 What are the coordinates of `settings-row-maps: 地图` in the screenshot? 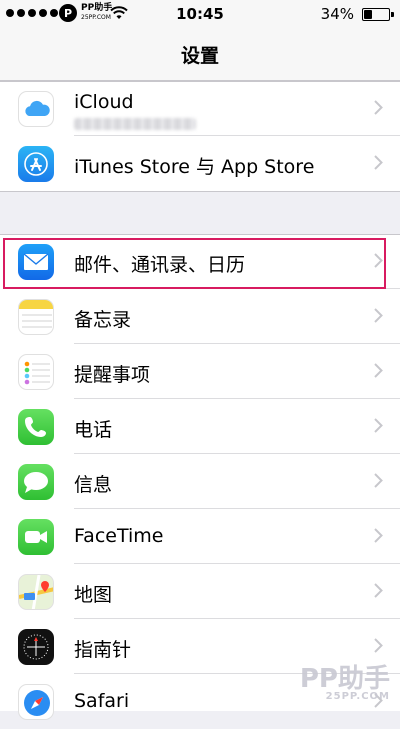 It's located at (200, 592).